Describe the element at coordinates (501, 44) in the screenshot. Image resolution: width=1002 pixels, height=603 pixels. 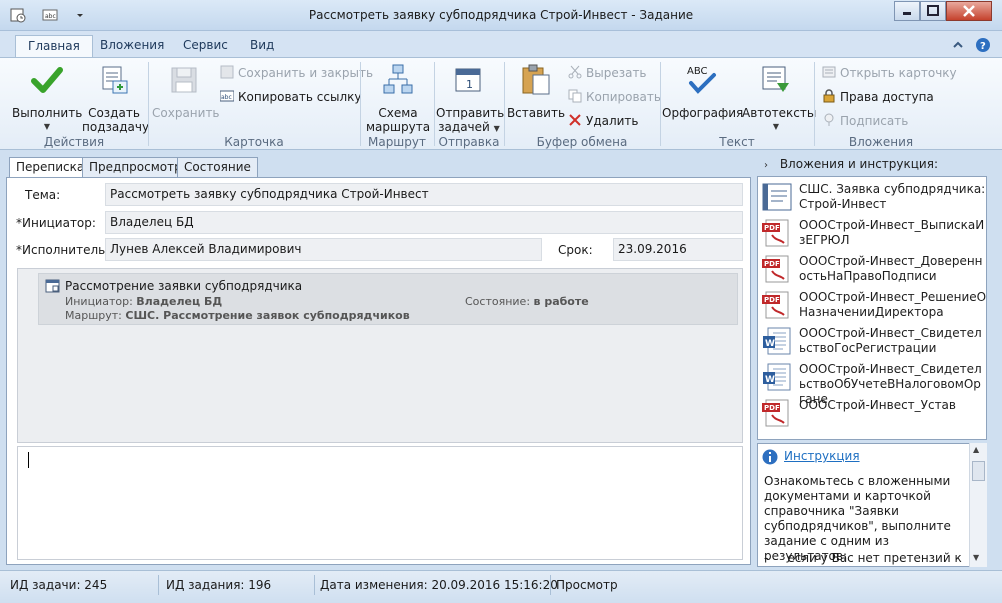
I see `ribbon-tab-strip: Главная Вложения Сервис Вид ?` at that location.